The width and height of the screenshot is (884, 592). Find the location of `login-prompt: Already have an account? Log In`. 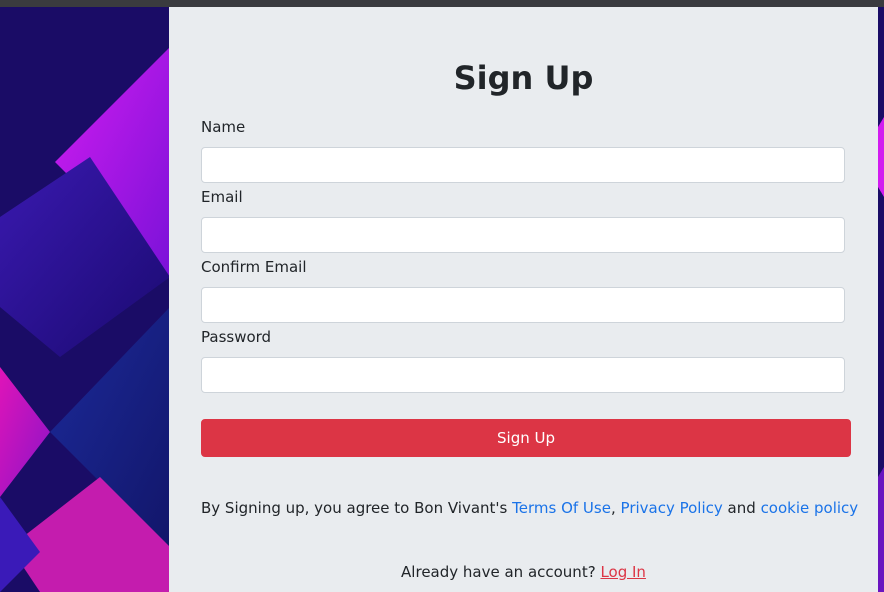

login-prompt: Already have an account? Log In is located at coordinates (523, 572).